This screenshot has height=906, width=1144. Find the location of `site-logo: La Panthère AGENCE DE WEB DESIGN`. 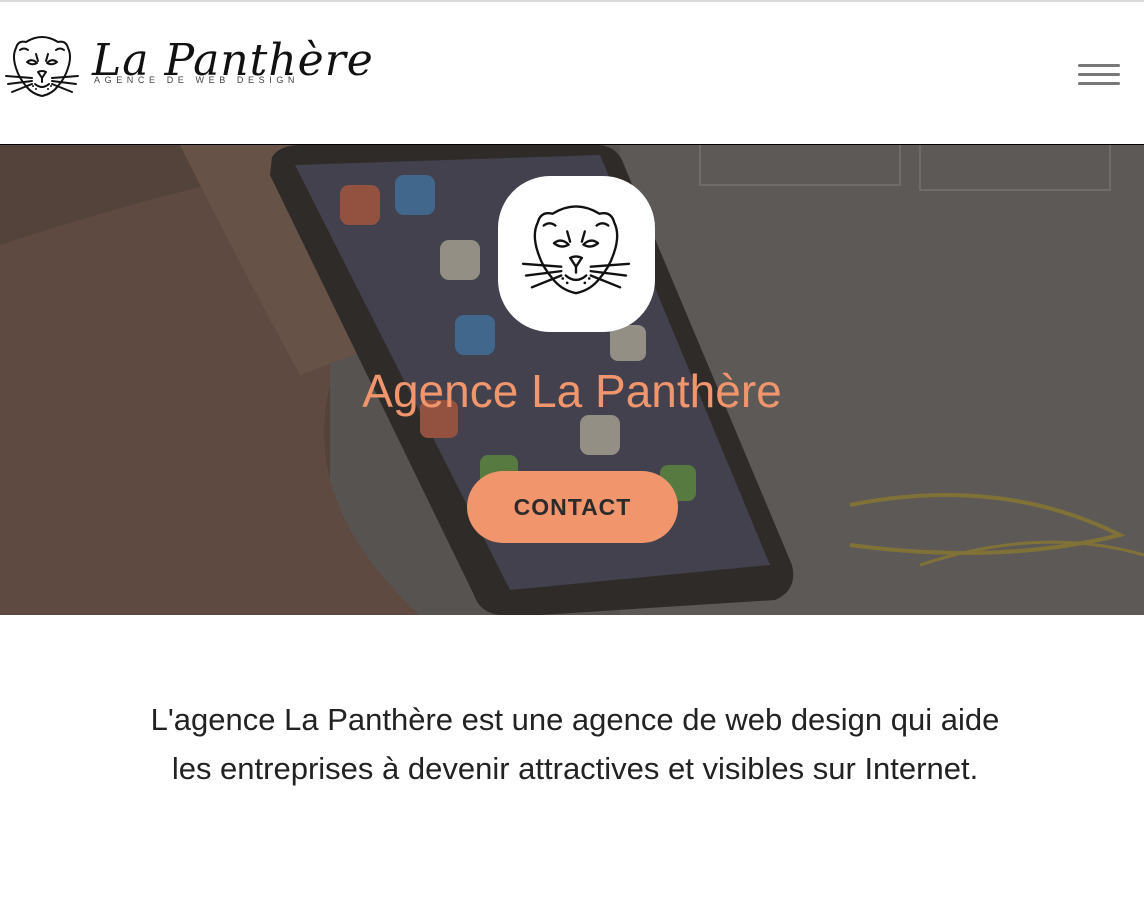

site-logo: La Panthère AGENCE DE WEB DESIGN is located at coordinates (187, 69).